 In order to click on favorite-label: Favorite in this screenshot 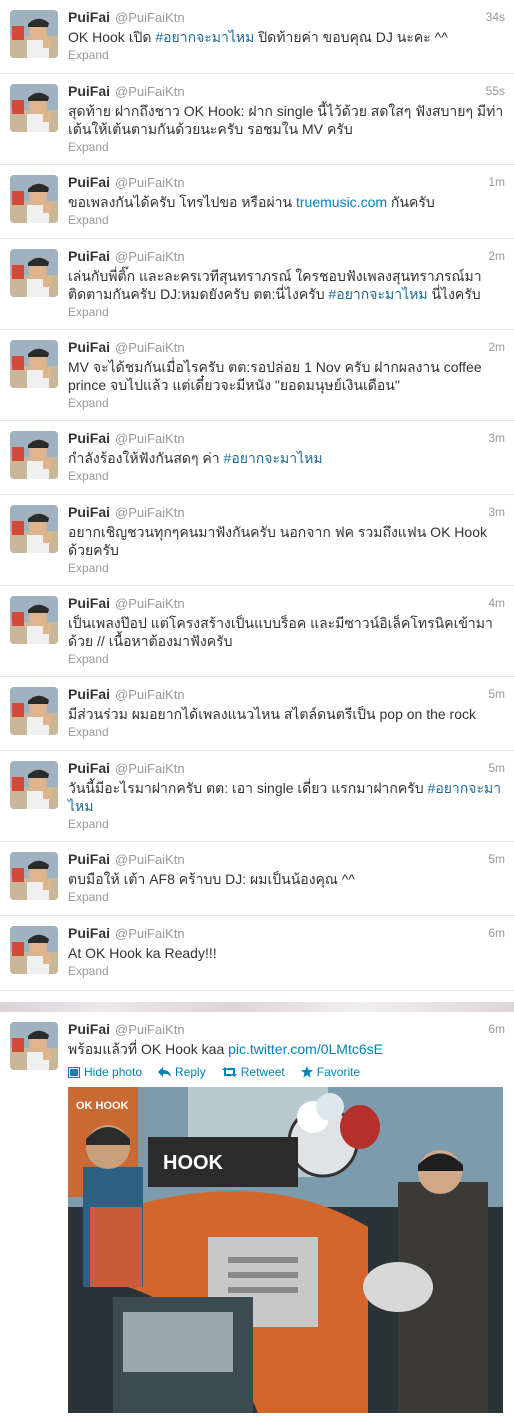, I will do `click(338, 1072)`.